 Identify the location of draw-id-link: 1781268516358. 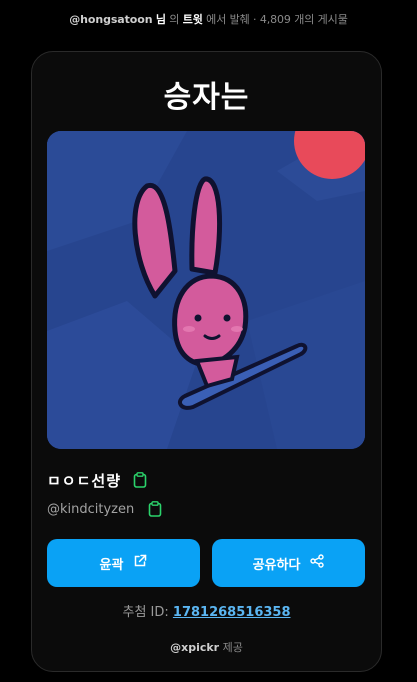
(232, 612).